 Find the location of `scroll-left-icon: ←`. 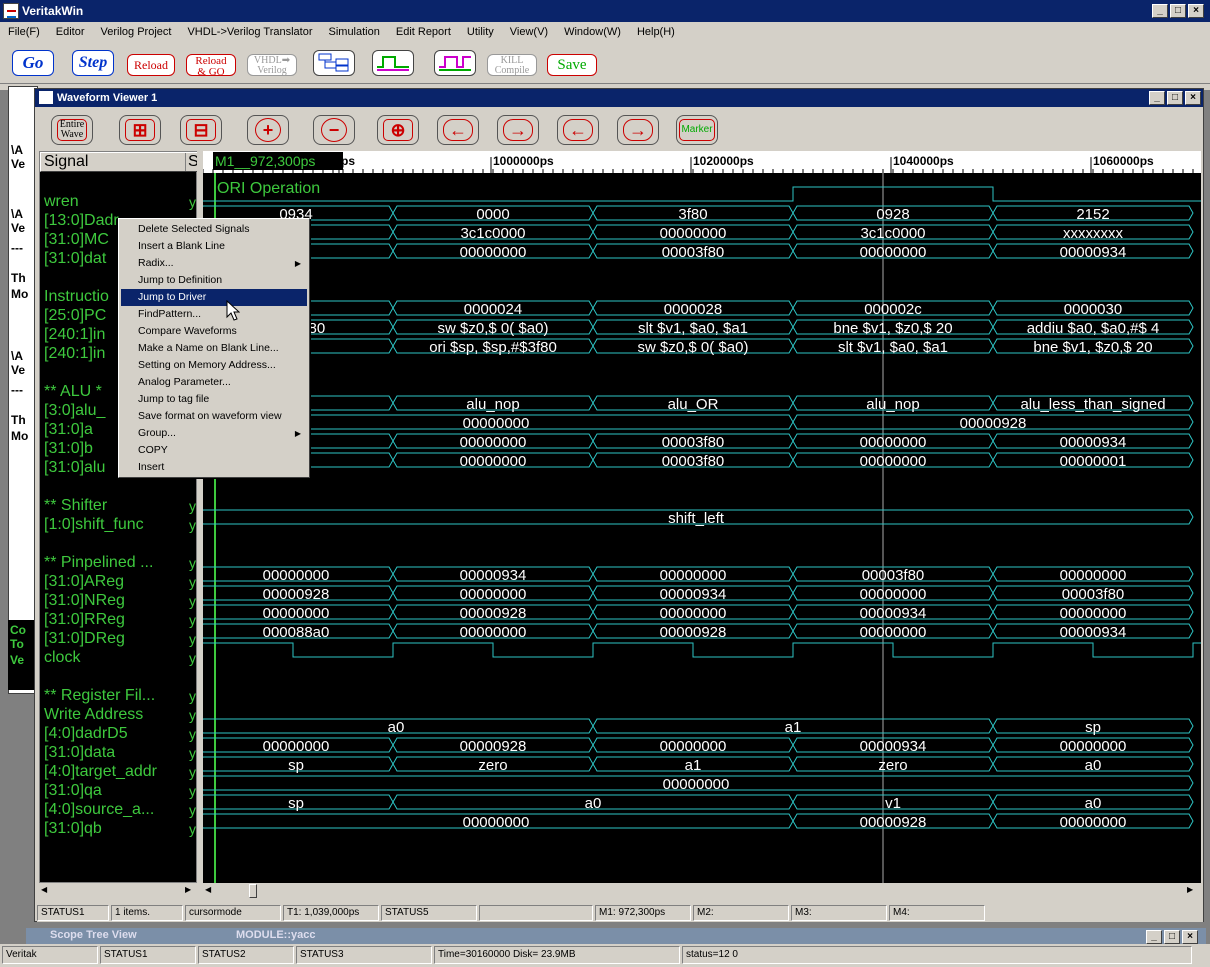

scroll-left-icon: ← is located at coordinates (458, 130).